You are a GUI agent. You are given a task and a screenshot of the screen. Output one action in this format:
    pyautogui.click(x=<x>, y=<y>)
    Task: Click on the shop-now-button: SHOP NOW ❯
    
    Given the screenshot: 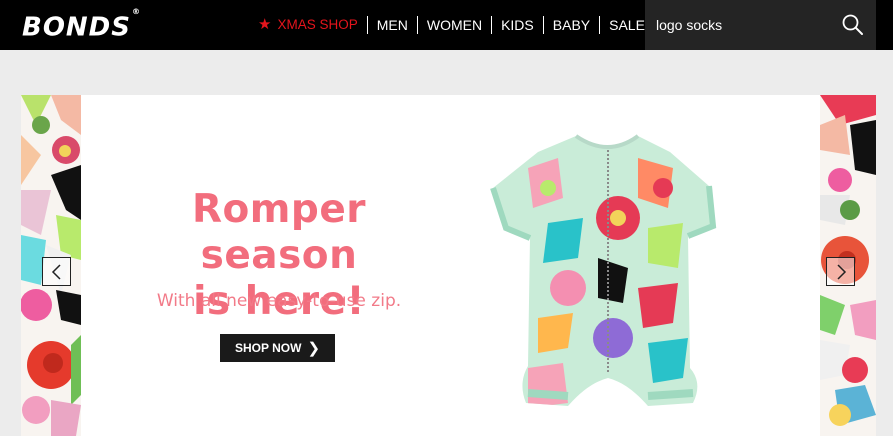 What is the action you would take?
    pyautogui.click(x=277, y=348)
    